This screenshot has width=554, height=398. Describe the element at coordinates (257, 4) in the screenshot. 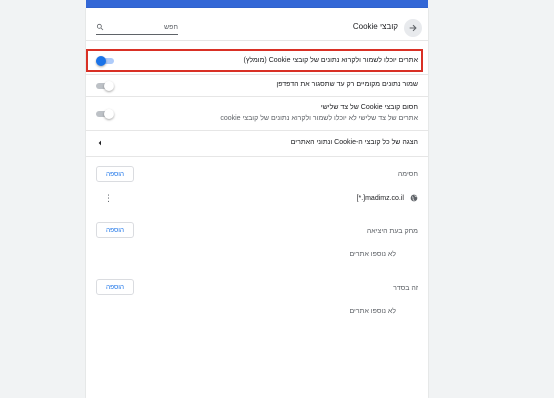

I see `app-top-bar` at that location.